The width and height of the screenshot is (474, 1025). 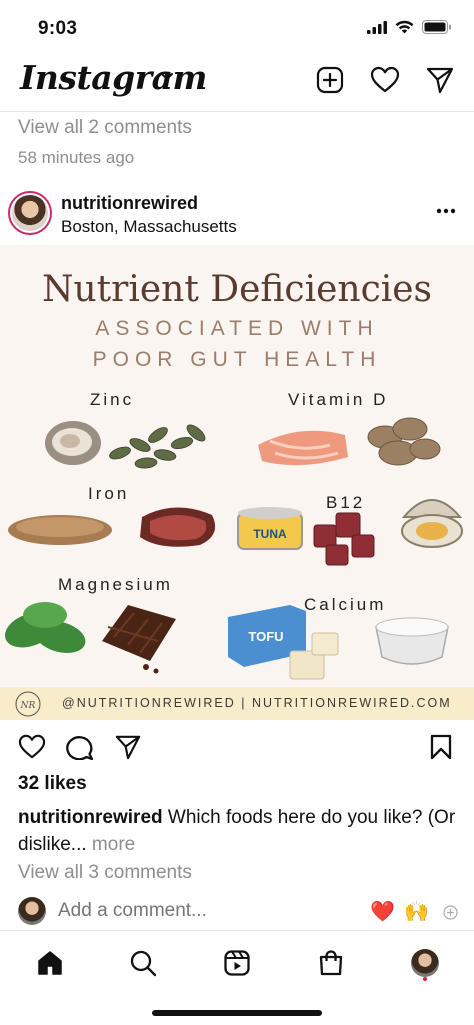 What do you see at coordinates (404, 27) in the screenshot?
I see `wifi-icon` at bounding box center [404, 27].